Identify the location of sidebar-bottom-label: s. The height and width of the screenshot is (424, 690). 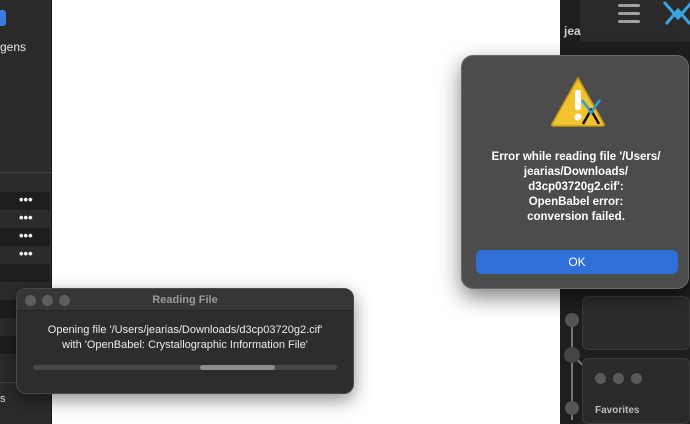
(3, 399).